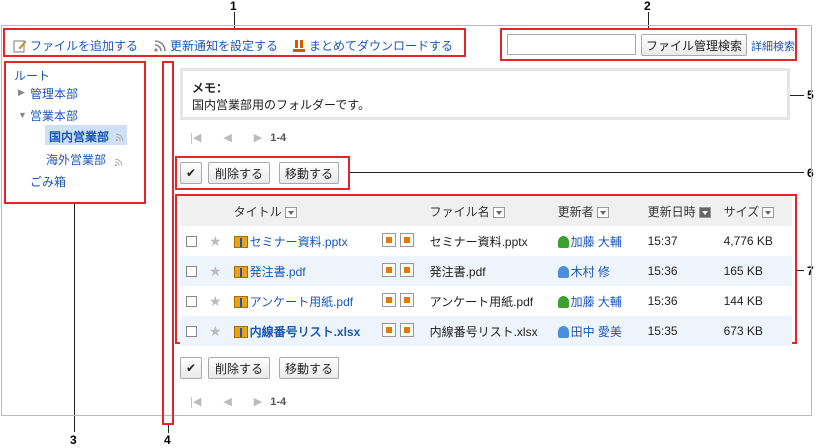 The height and width of the screenshot is (448, 817). I want to click on delete-button: 削除する, so click(239, 173).